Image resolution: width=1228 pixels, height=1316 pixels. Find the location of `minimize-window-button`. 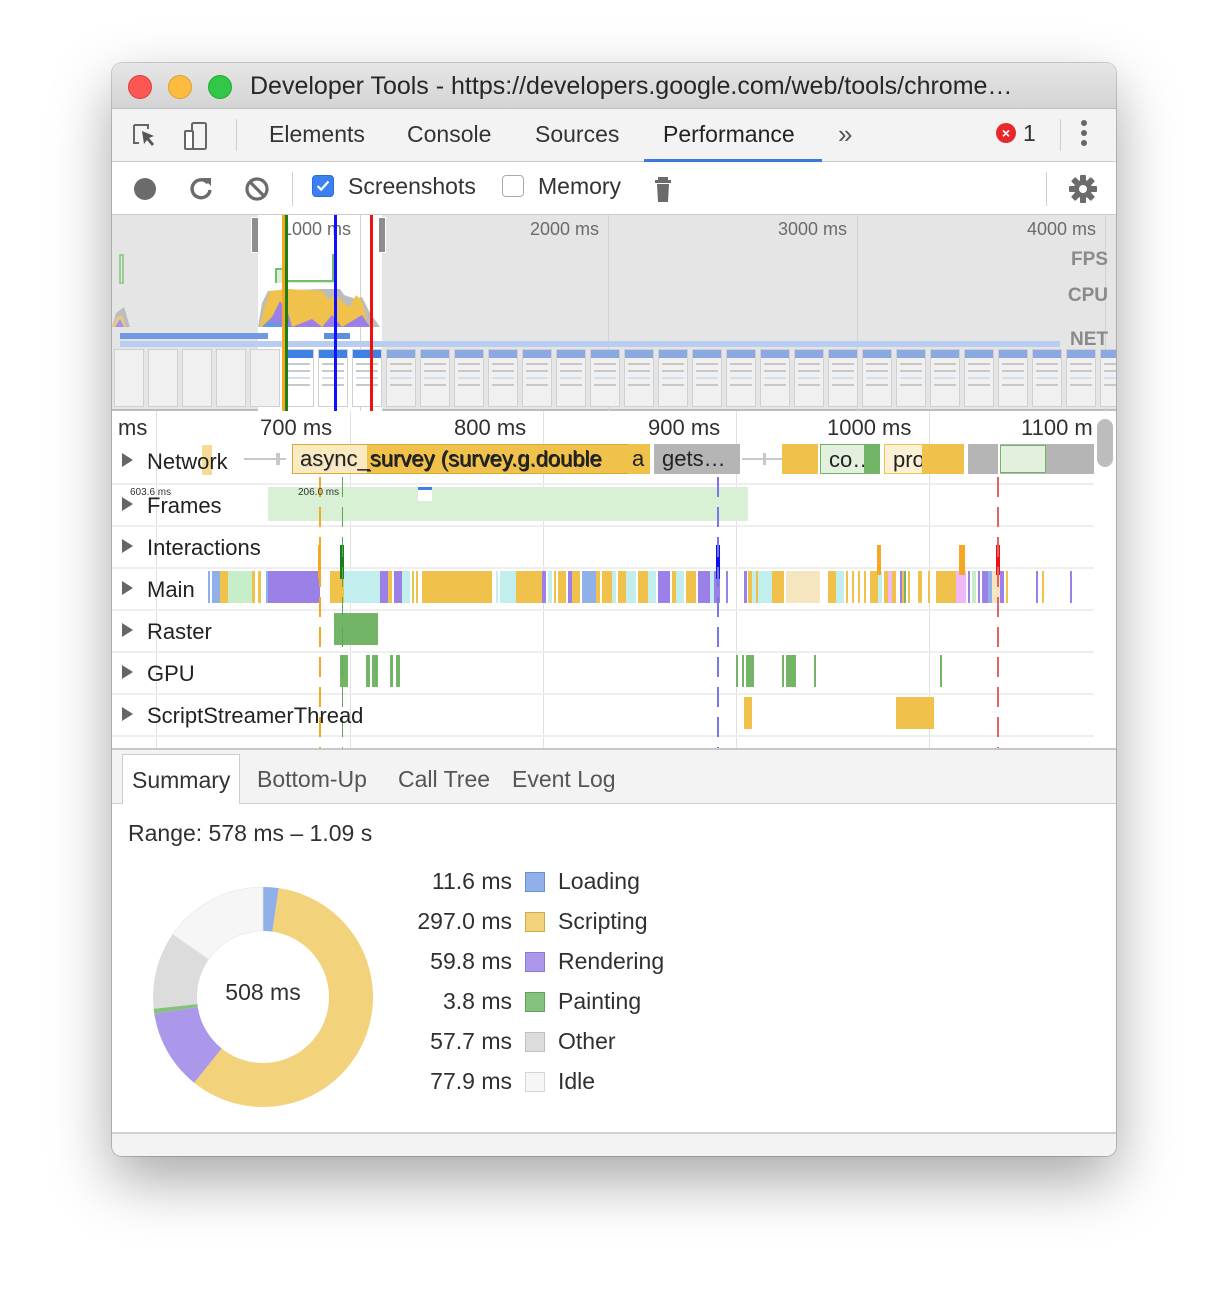

minimize-window-button is located at coordinates (180, 87).